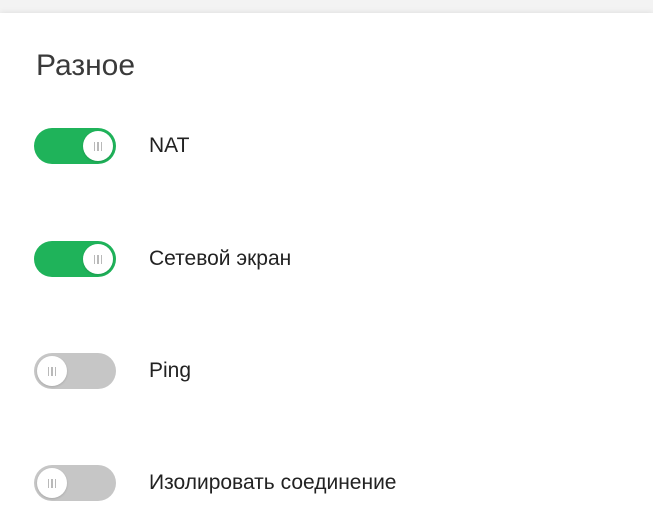  I want to click on nat-toggle, so click(75, 146).